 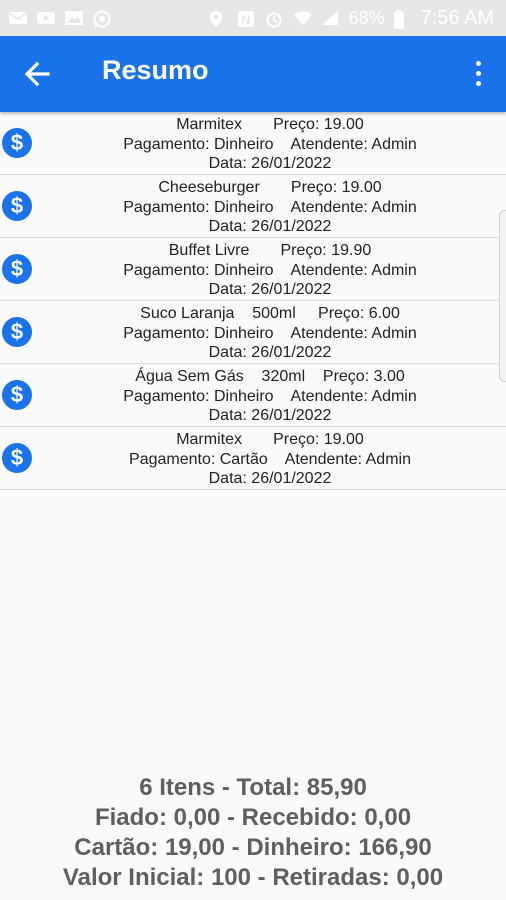 I want to click on email-icon, so click(x=18, y=18).